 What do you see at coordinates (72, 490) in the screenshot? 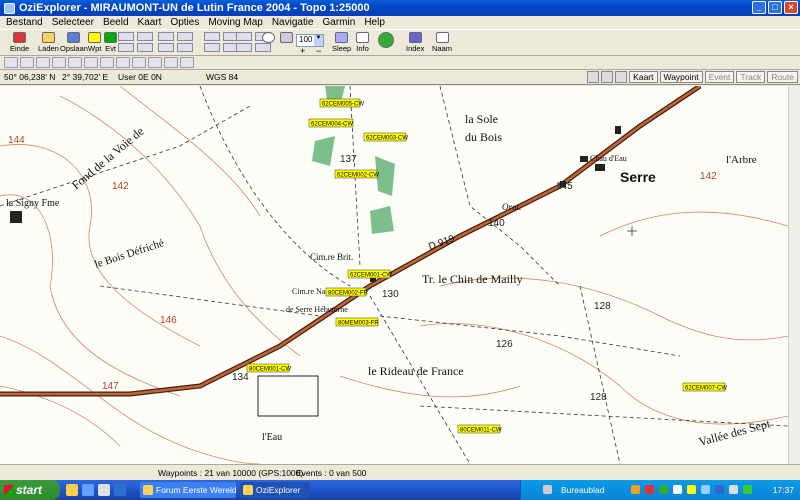
I see `quicklaunch-folder-icon` at bounding box center [72, 490].